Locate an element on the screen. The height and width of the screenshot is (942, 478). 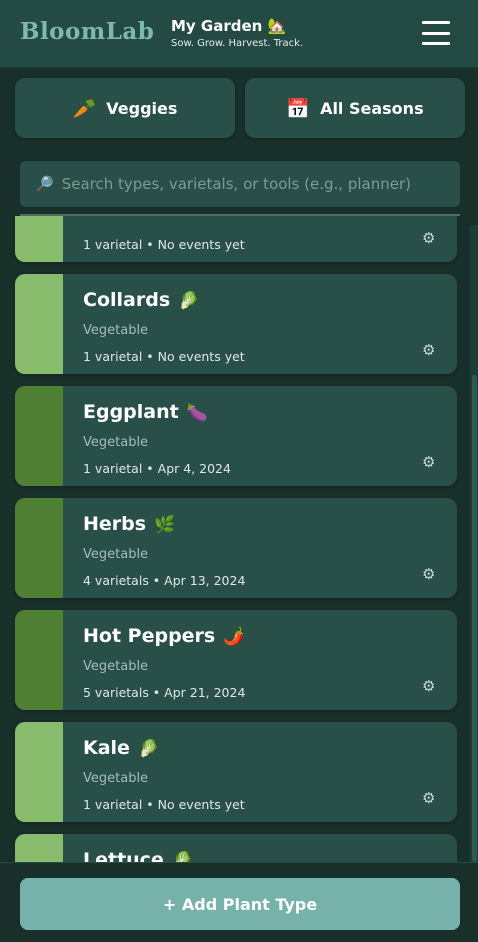
app-logo: BloomLab is located at coordinates (87, 31).